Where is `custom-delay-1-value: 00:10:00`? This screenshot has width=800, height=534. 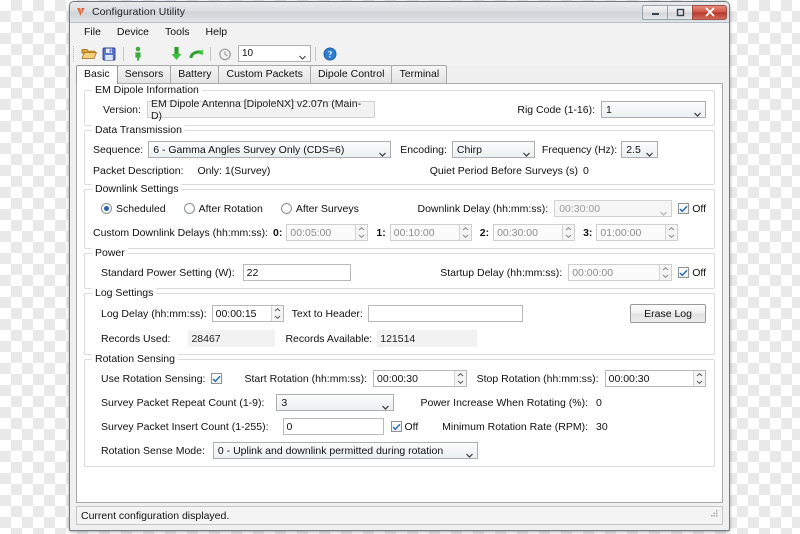 custom-delay-1-value: 00:10:00 is located at coordinates (414, 232).